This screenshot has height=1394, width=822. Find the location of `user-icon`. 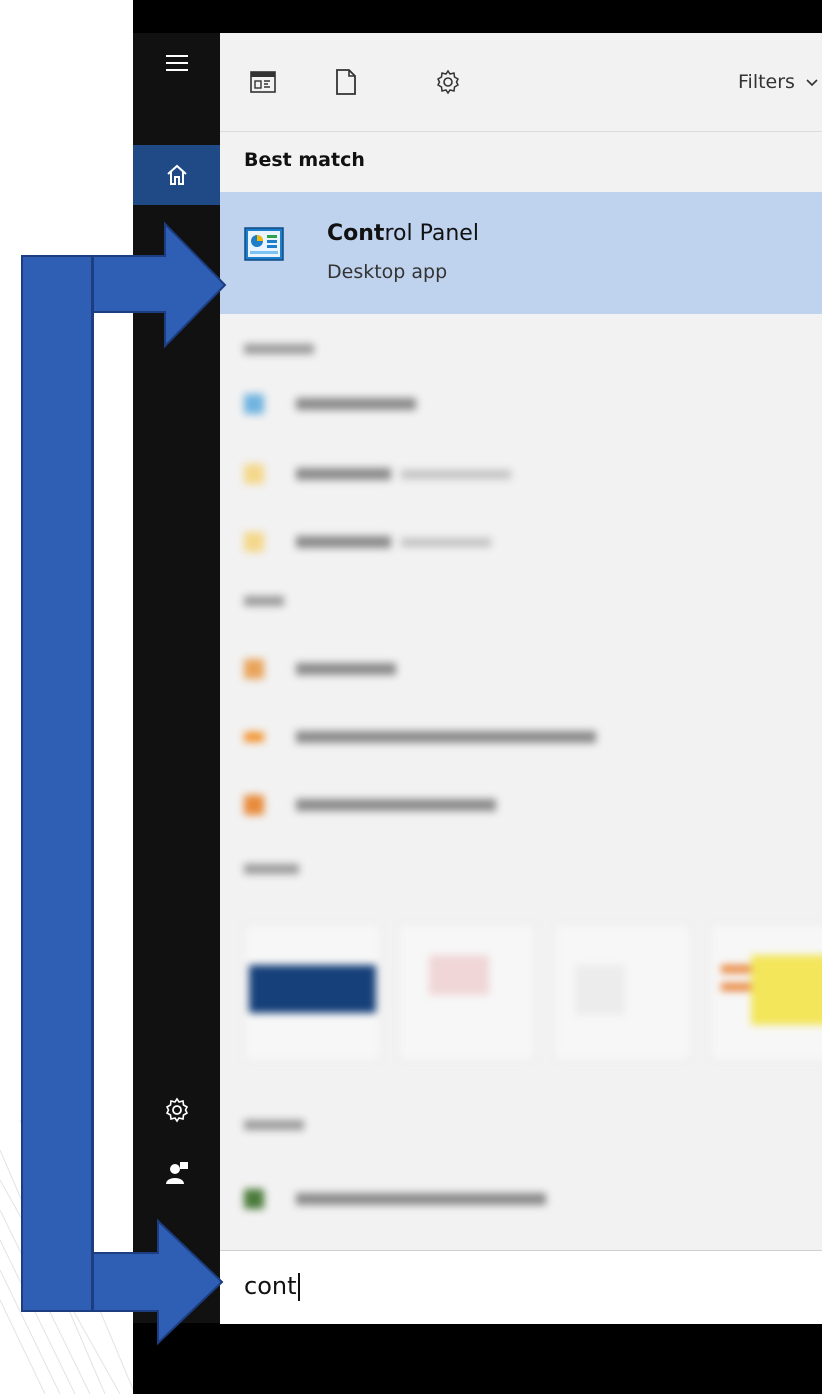

user-icon is located at coordinates (176, 1173).